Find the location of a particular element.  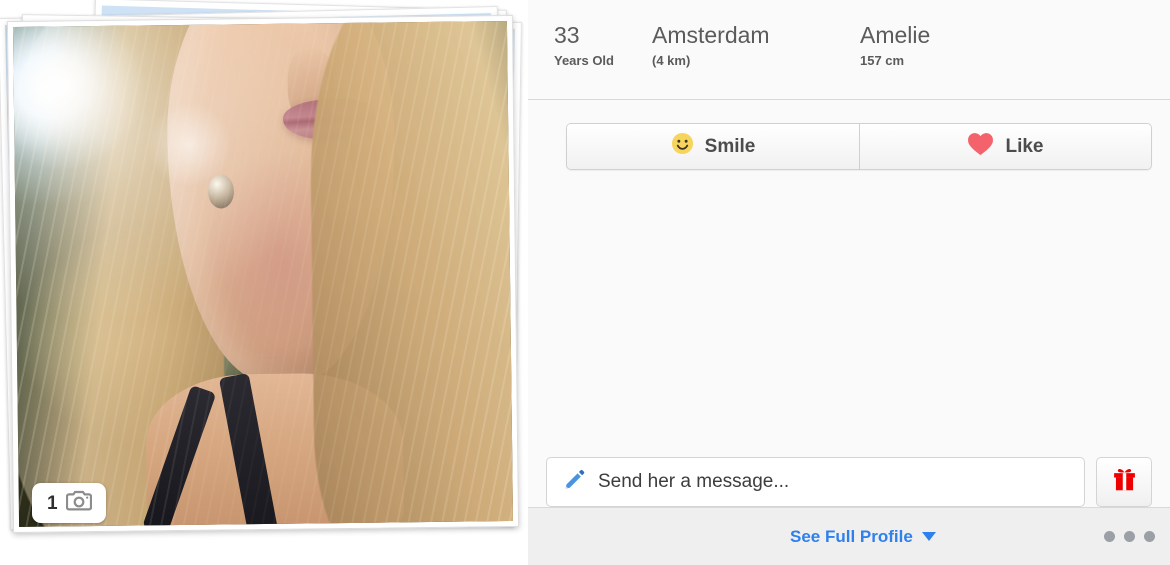

see-full-profile-label: See Full Profile is located at coordinates (851, 536).